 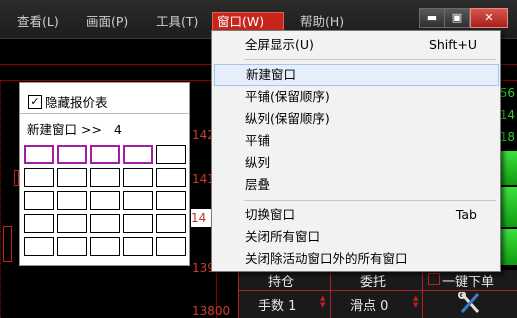 I want to click on position-label: 持仓, so click(x=281, y=280).